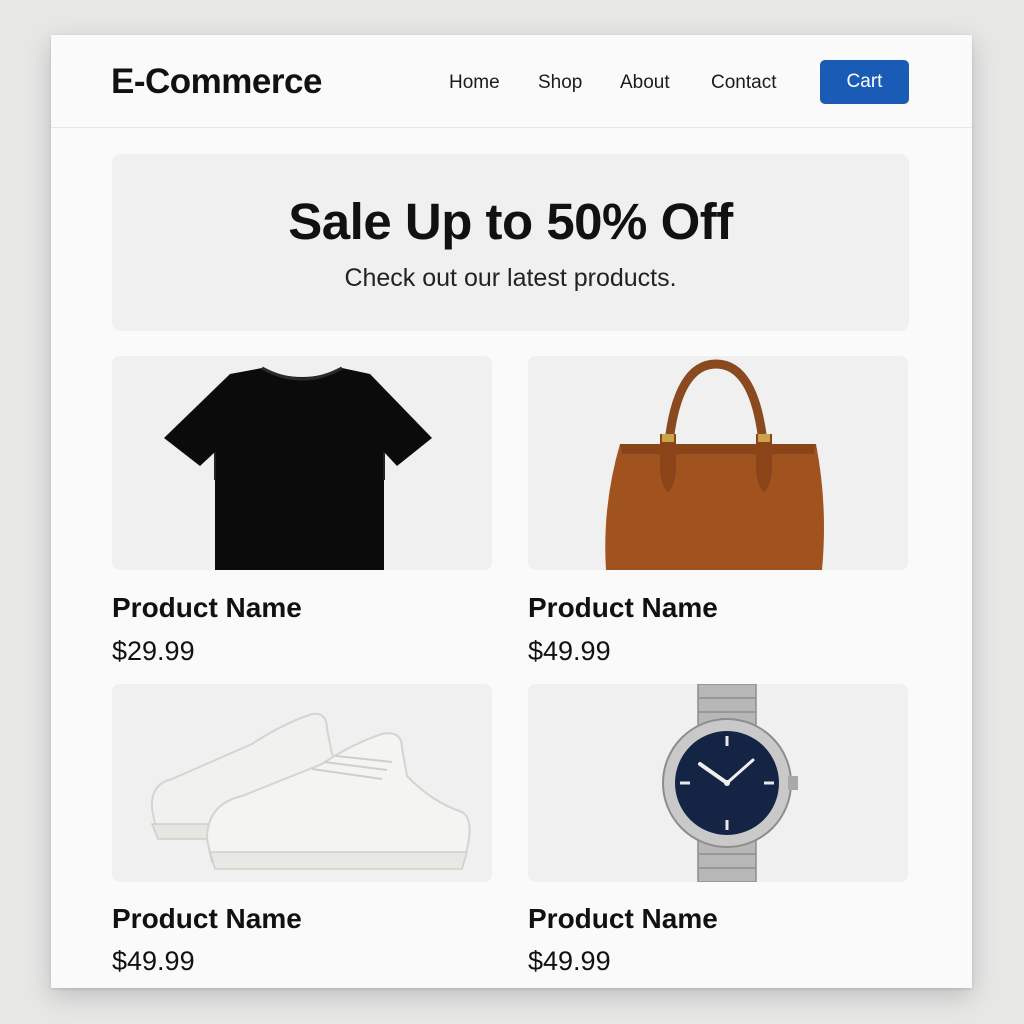  Describe the element at coordinates (510, 221) in the screenshot. I see `banner-title: Sale Up to 50% Off` at that location.